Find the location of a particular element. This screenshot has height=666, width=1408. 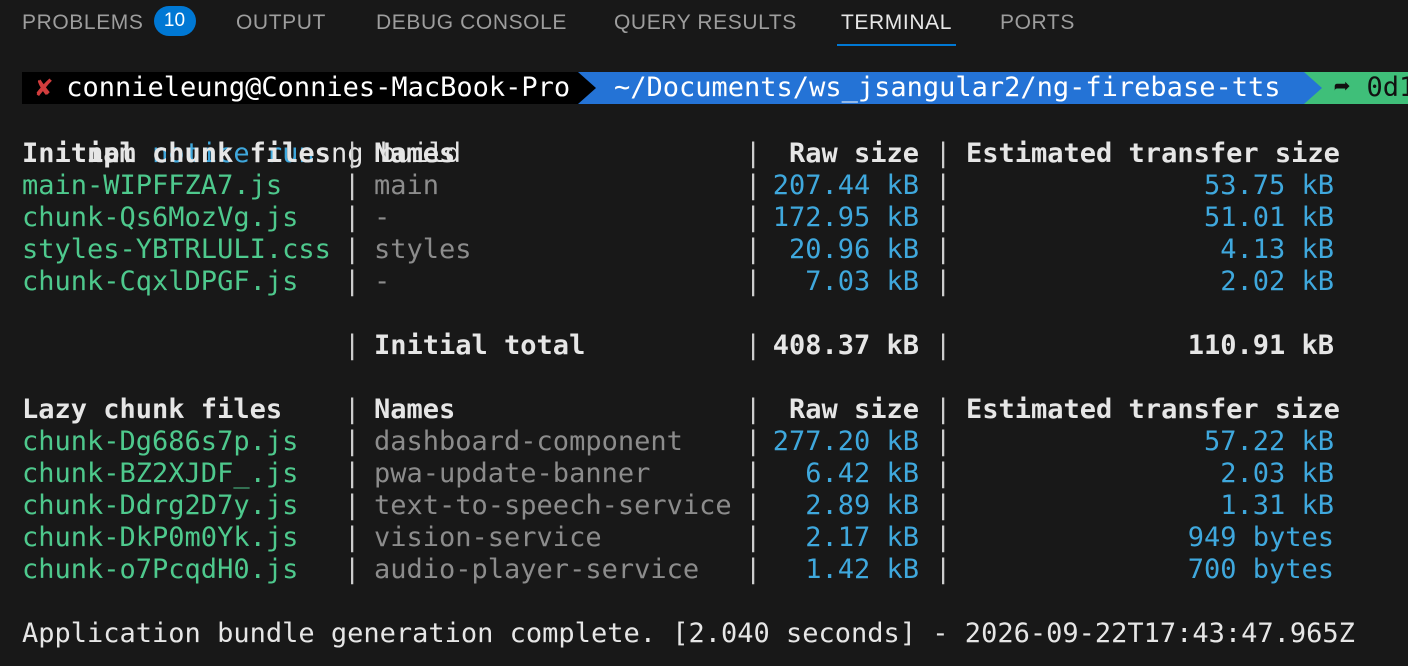

header-names: Names is located at coordinates (415, 153).